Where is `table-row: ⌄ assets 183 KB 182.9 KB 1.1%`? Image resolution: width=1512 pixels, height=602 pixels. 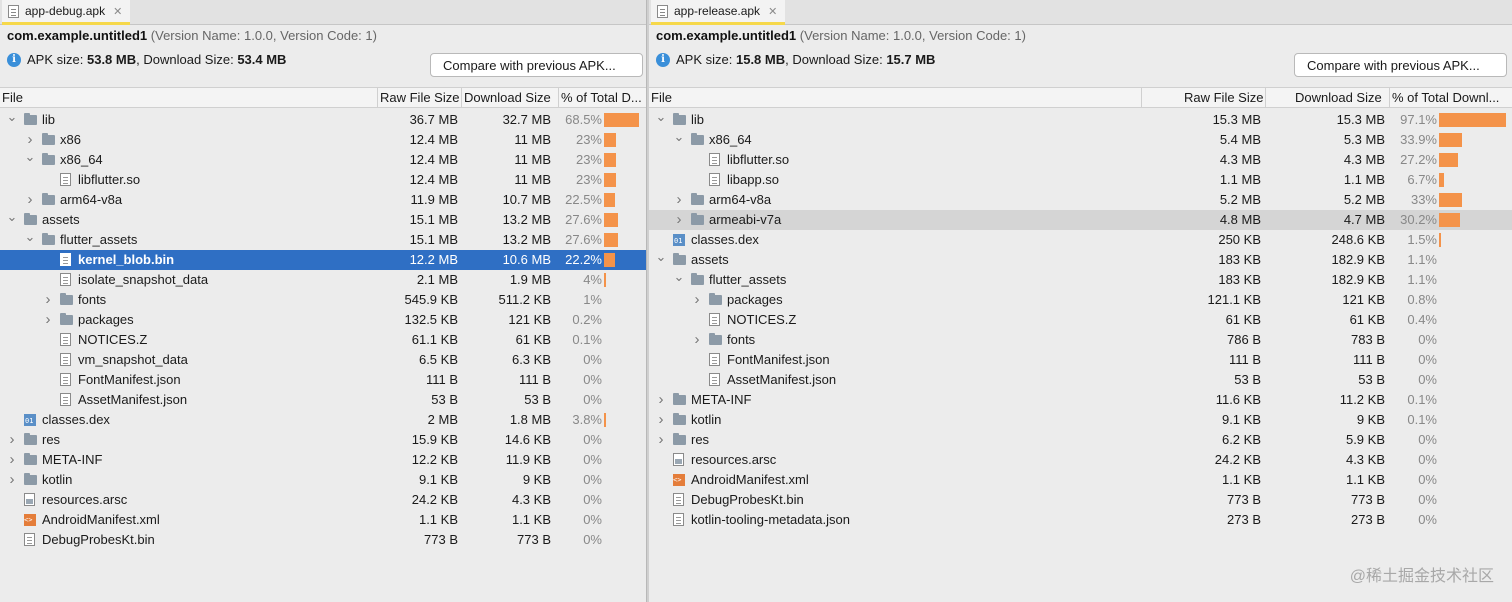 table-row: ⌄ assets 183 KB 182.9 KB 1.1% is located at coordinates (1080, 260).